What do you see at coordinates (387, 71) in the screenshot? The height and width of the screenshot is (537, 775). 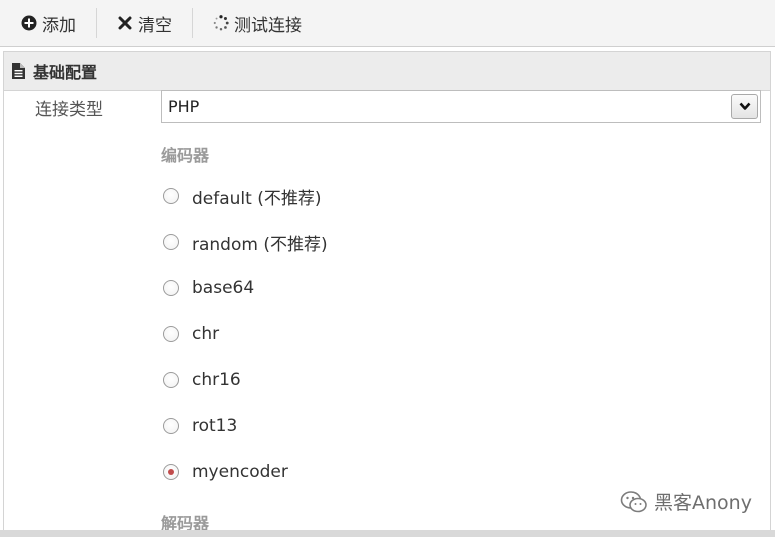 I see `basic-config-header: 基础配置` at bounding box center [387, 71].